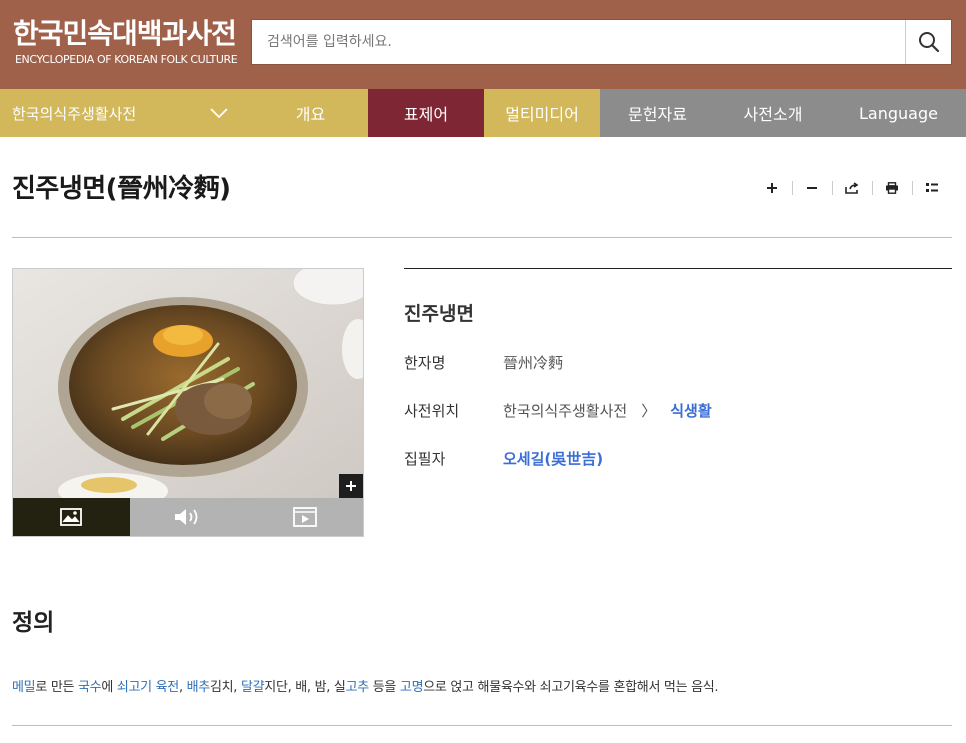 This screenshot has height=743, width=966. What do you see at coordinates (439, 314) in the screenshot?
I see `entry-name: 진주냉면` at bounding box center [439, 314].